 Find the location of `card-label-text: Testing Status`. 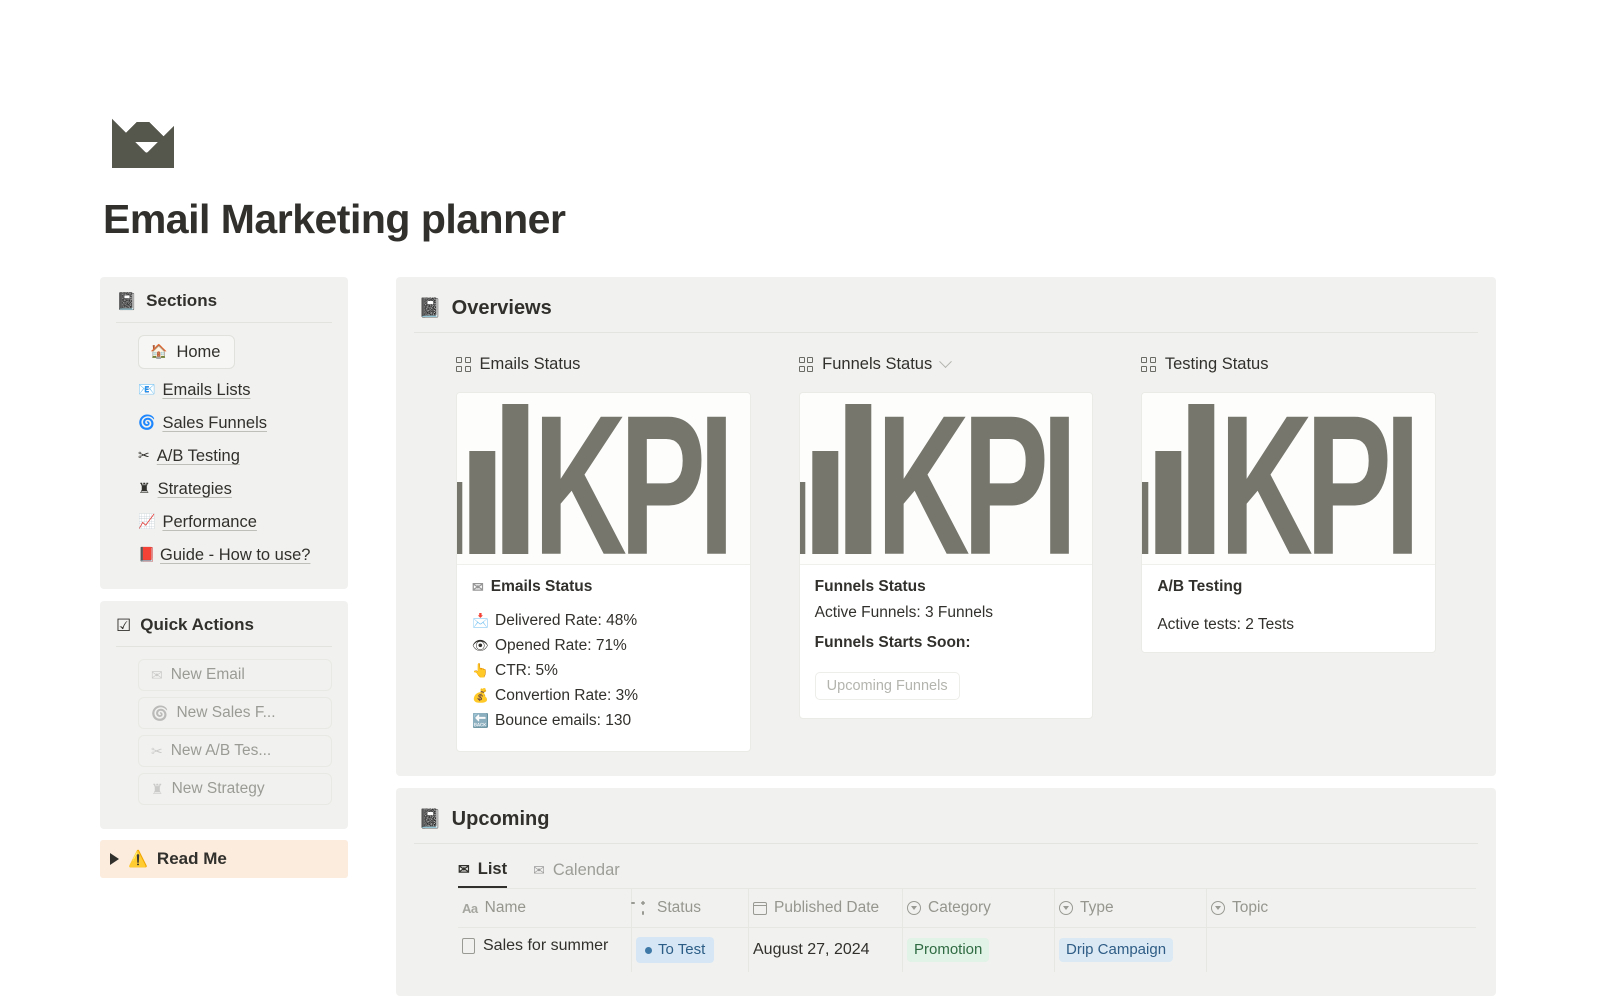

card-label-text: Testing Status is located at coordinates (1216, 364).